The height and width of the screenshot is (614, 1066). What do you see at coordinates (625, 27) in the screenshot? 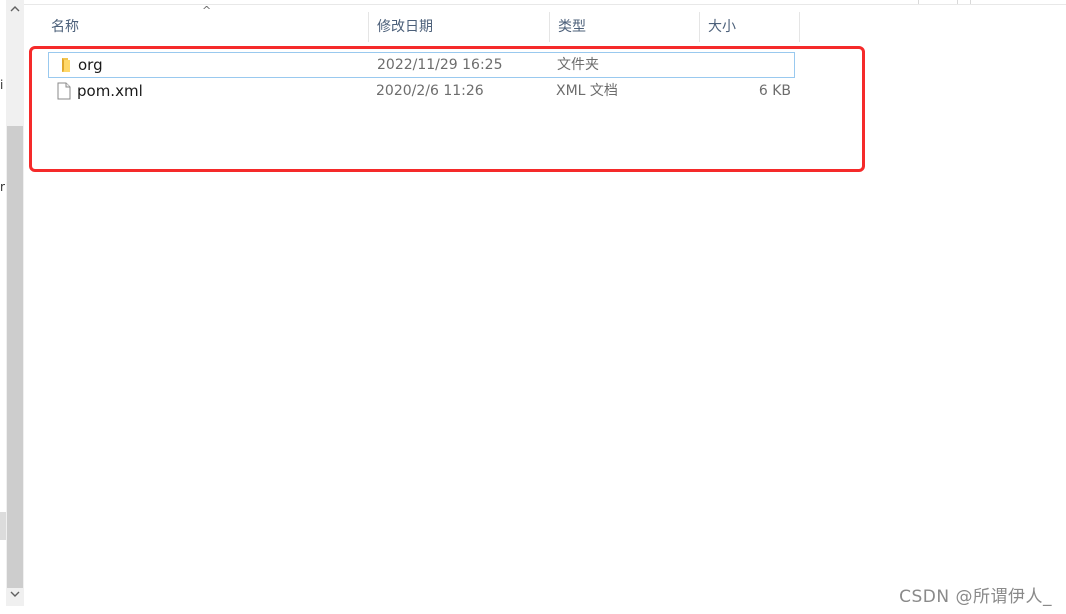
I see `column-header-type: 类型` at bounding box center [625, 27].